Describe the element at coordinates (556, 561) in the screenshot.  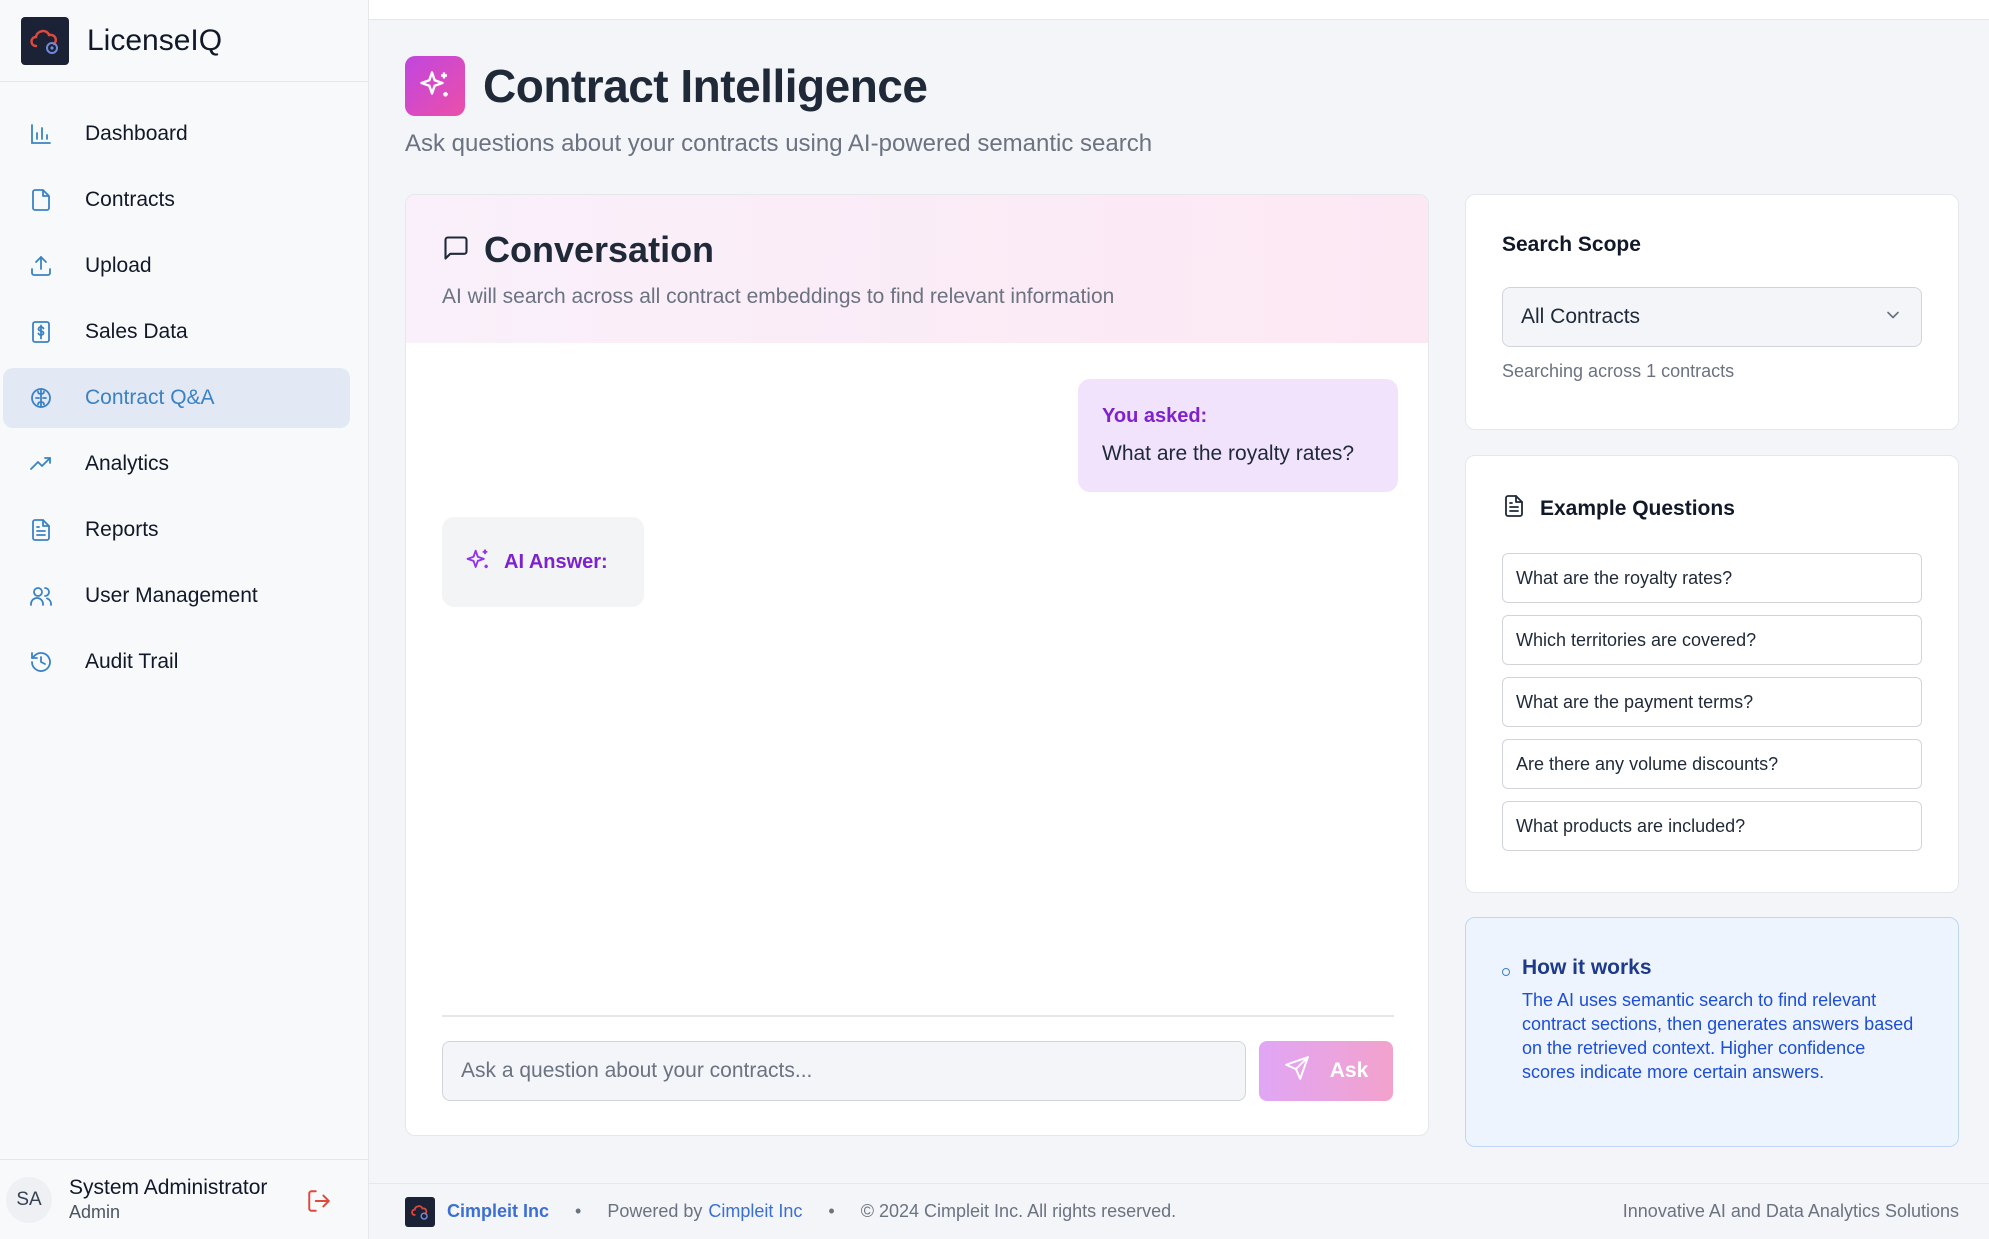
I see `ai-answer-label: AI Answer:` at that location.